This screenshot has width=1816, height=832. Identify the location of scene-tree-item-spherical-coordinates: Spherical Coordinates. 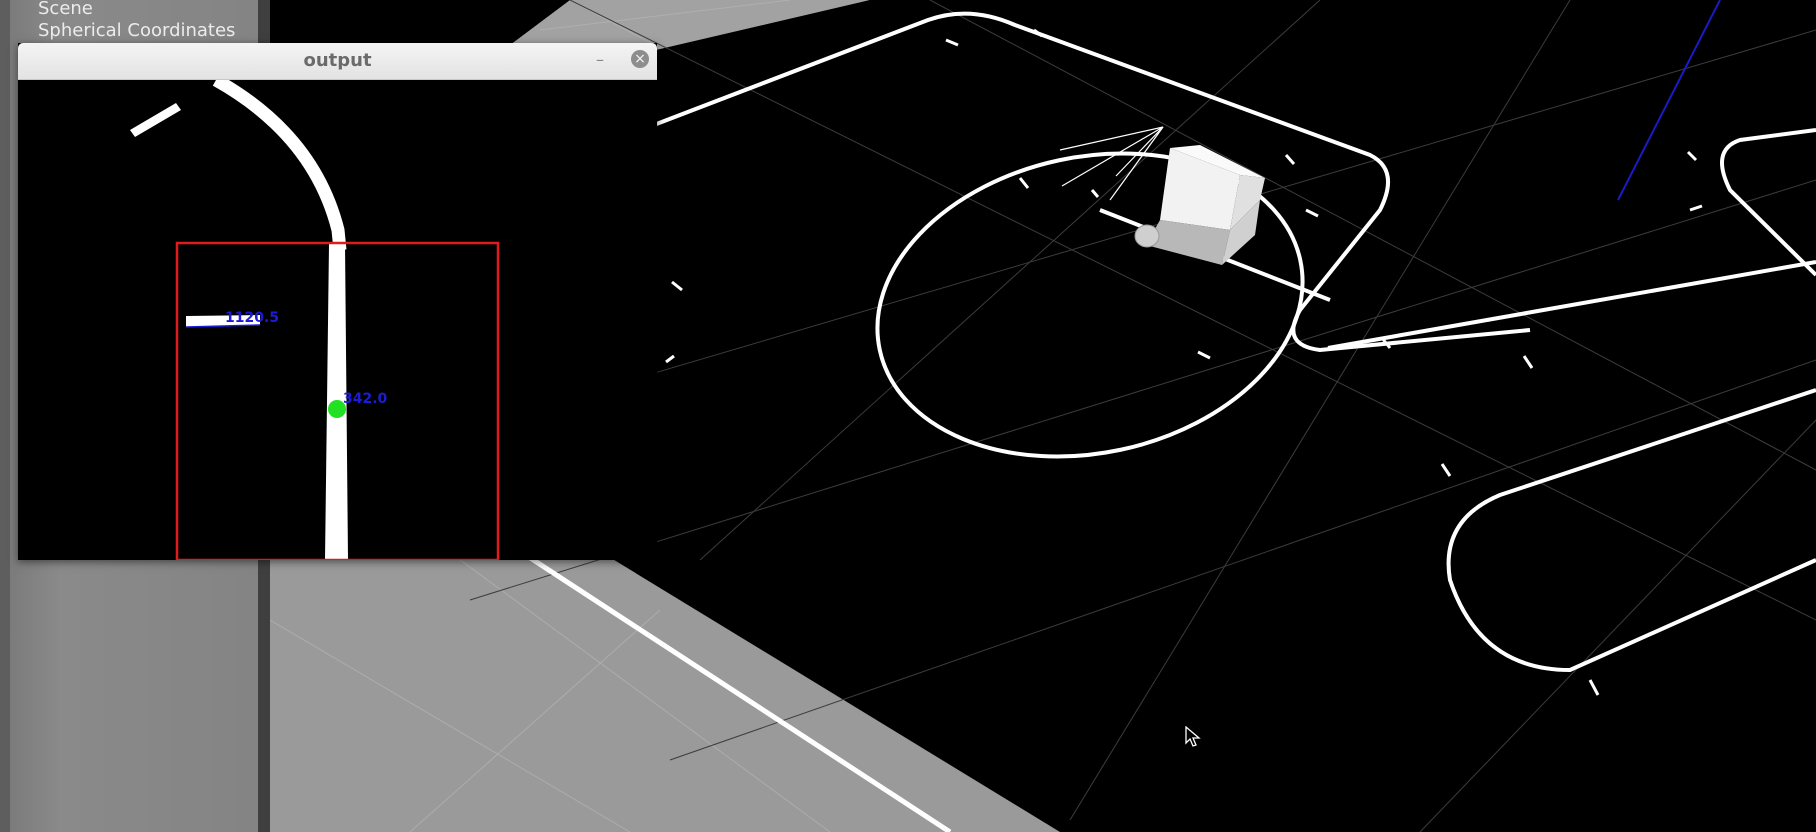
(136, 30).